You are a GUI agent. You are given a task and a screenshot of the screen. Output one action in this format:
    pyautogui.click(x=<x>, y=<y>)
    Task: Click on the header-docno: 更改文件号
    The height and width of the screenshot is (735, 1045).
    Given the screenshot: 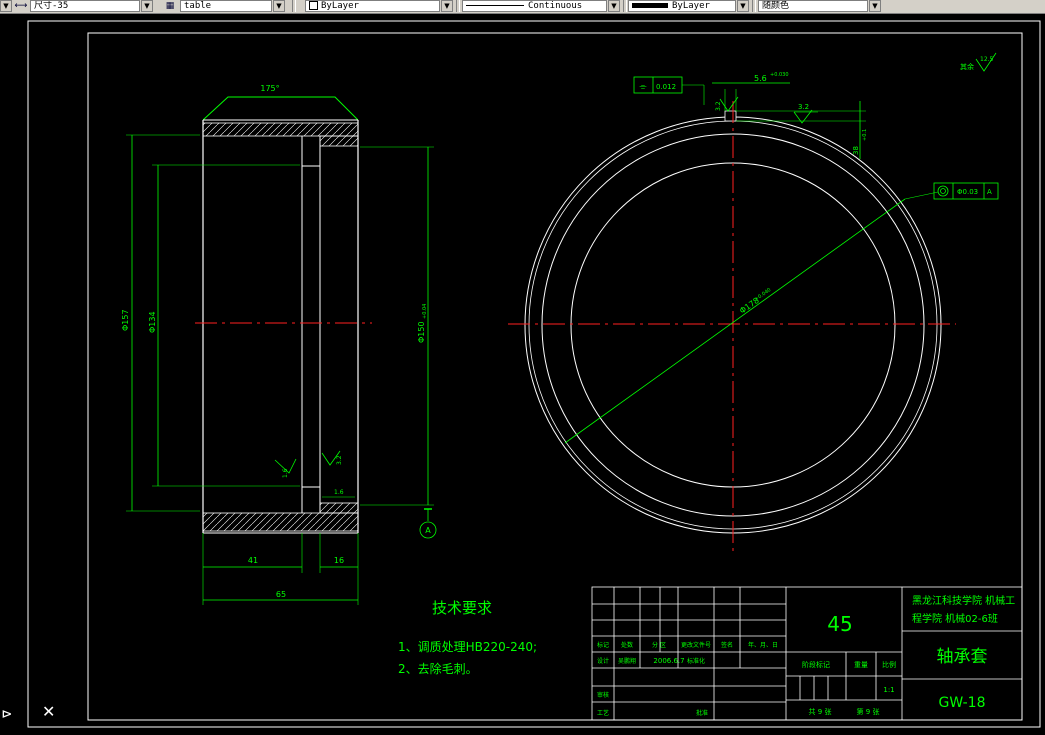 What is the action you would take?
    pyautogui.click(x=696, y=645)
    